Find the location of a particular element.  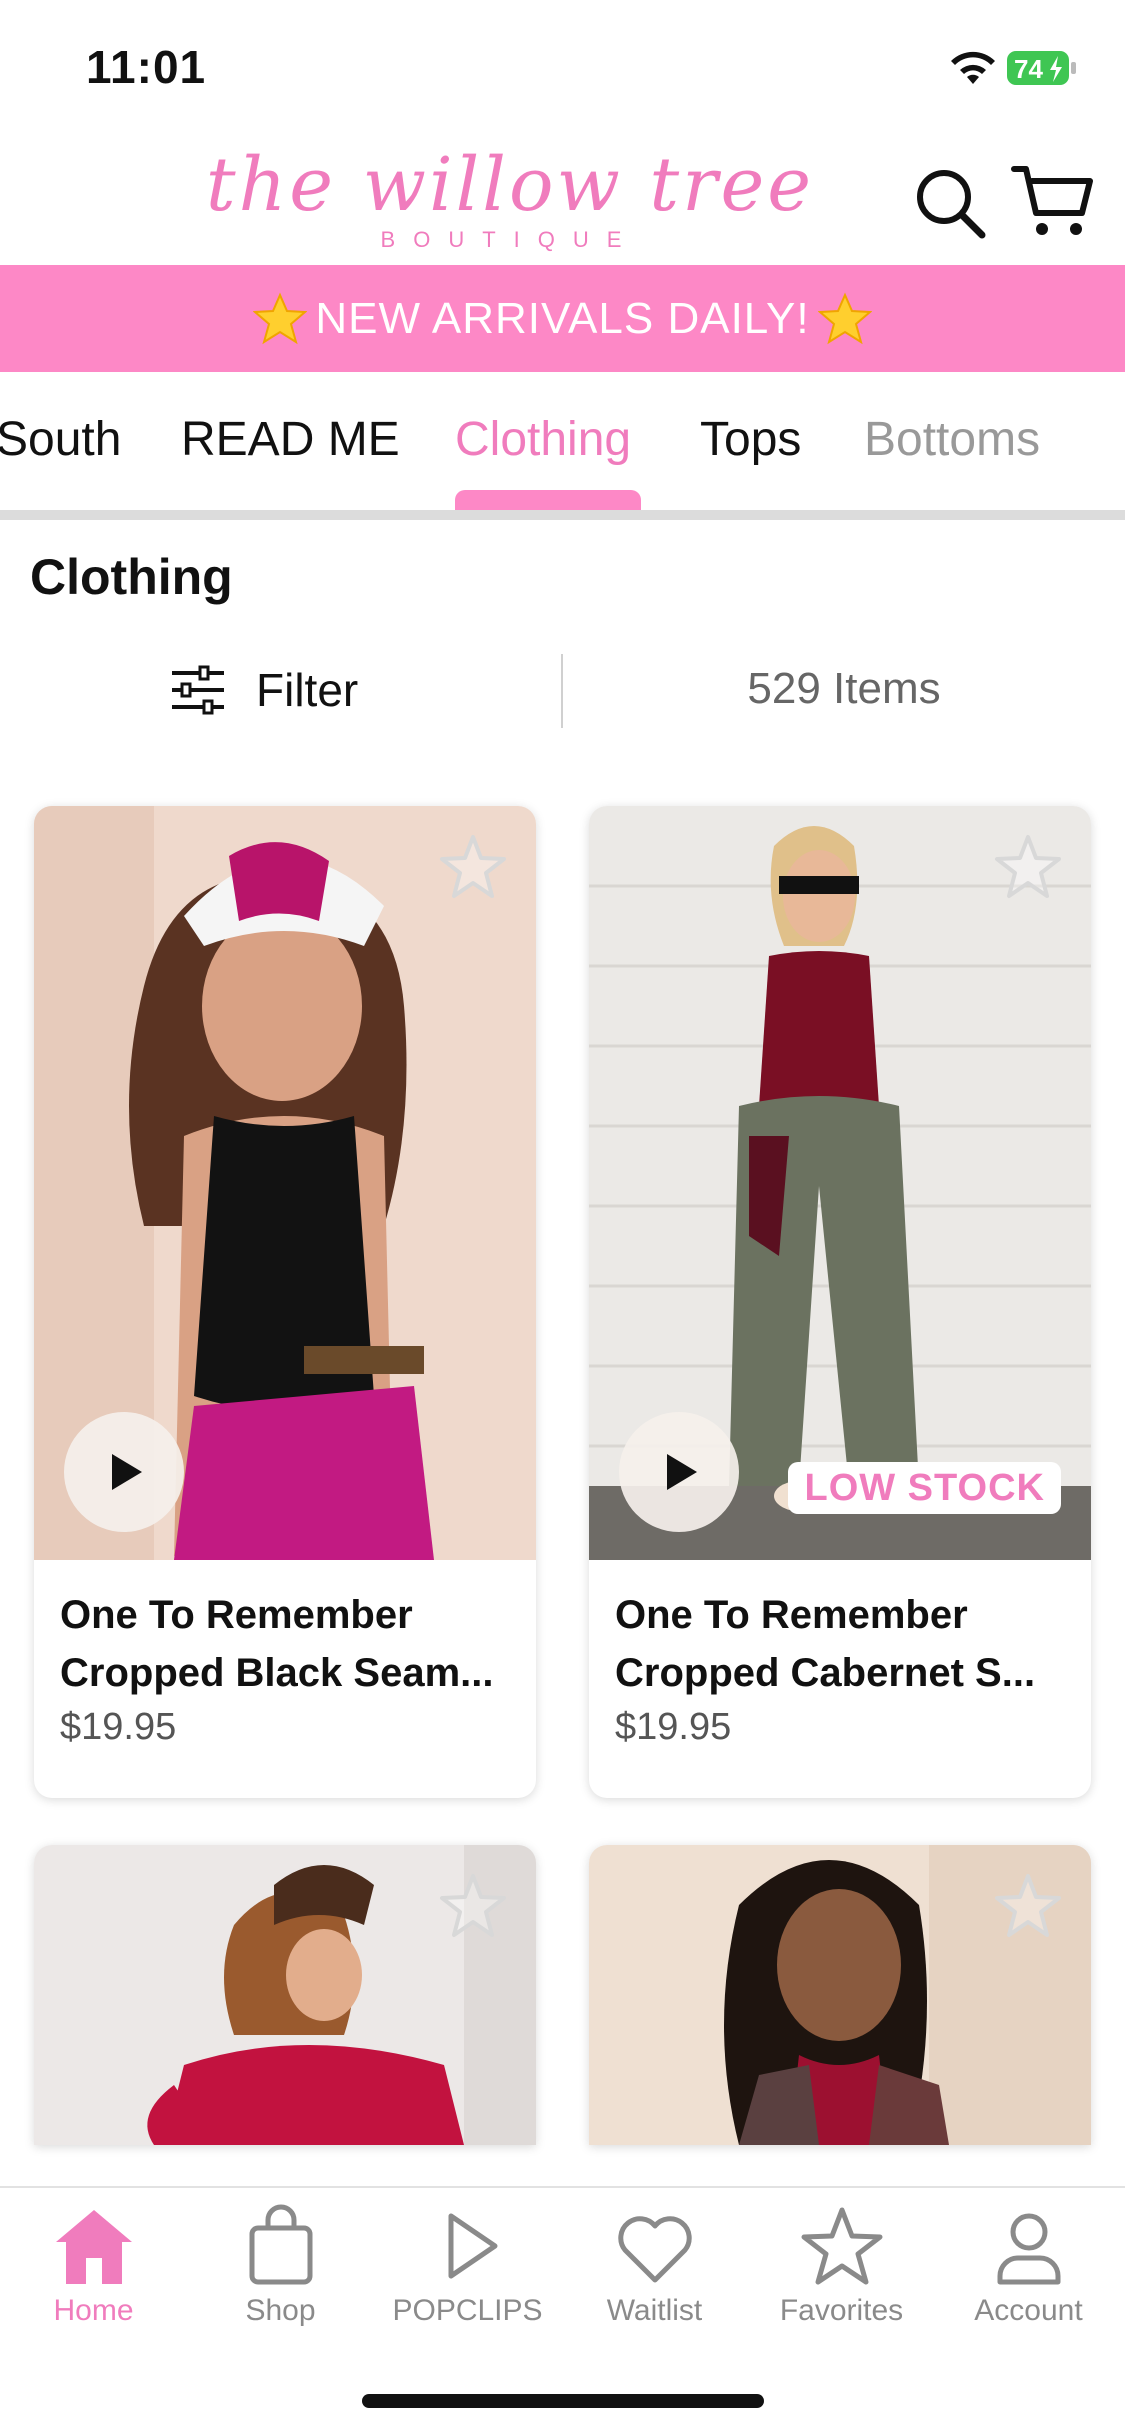

banner-text: NEW ARRIVALS DAILY! is located at coordinates (562, 318).